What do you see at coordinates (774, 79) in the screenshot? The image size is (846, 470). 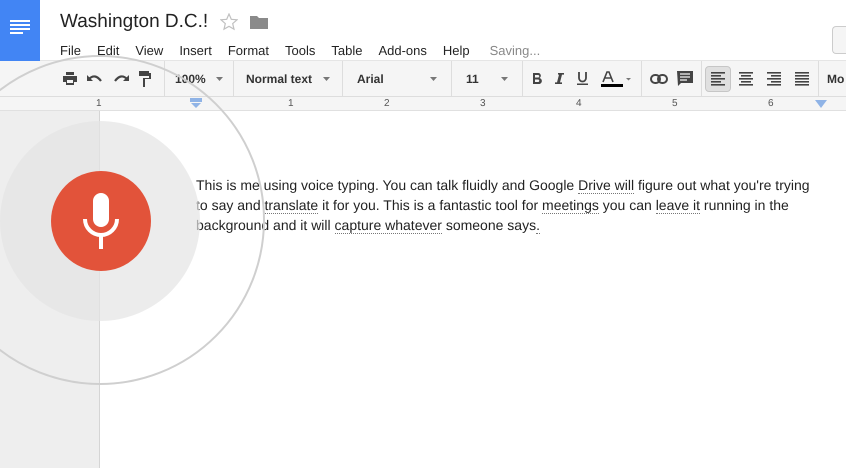 I see `align-right-icon` at bounding box center [774, 79].